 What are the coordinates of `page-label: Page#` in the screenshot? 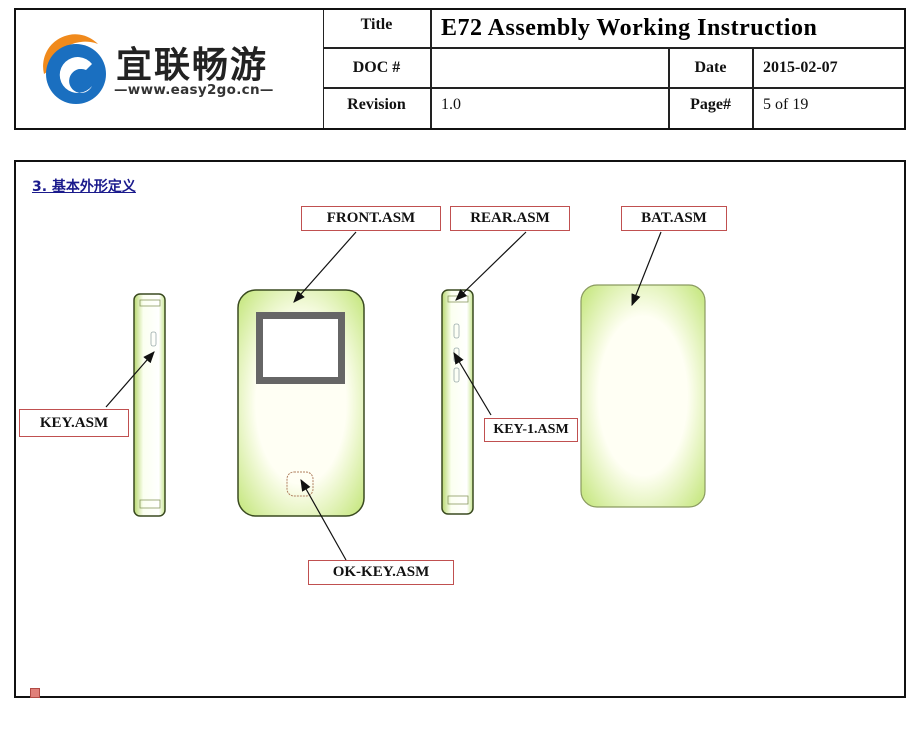 It's located at (710, 104).